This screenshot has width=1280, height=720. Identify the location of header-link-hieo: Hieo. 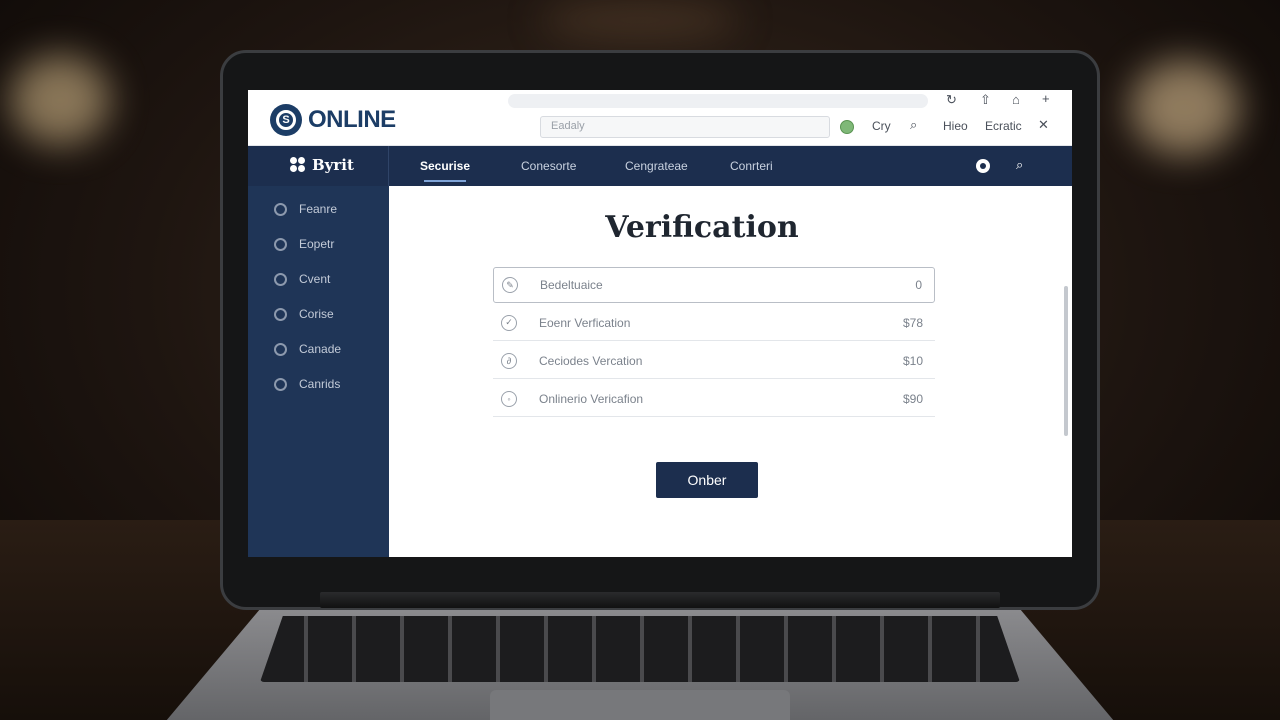
(955, 126).